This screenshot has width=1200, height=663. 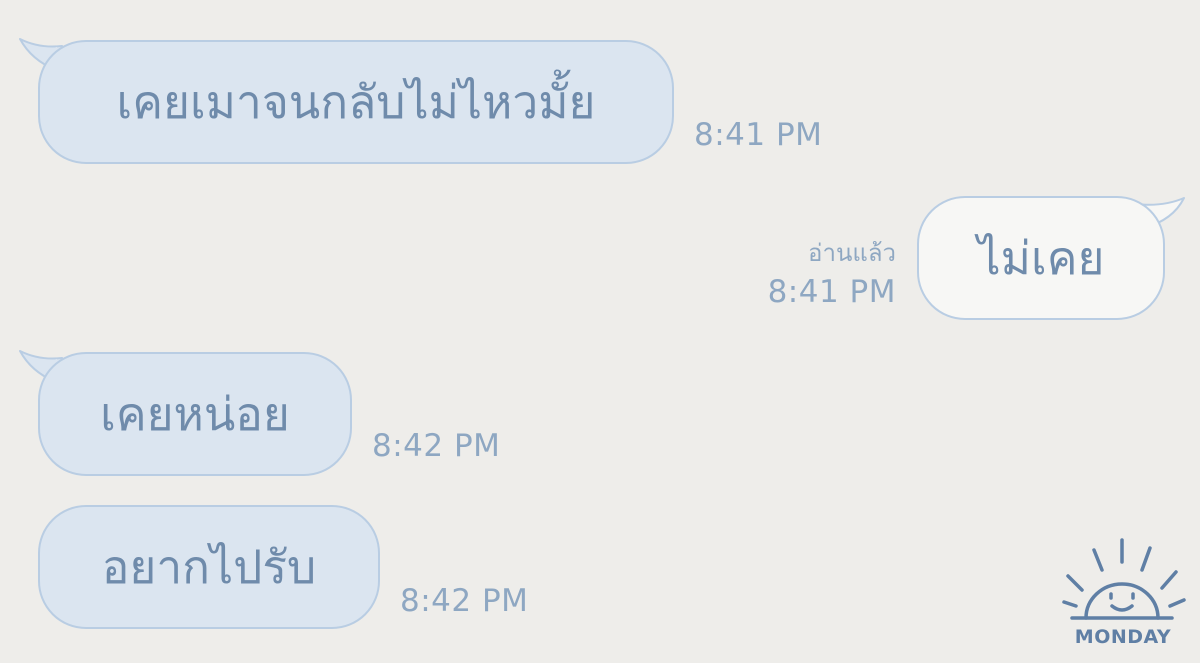 I want to click on message-text: เคยเมาจนกลับไม่ไหวมั้ย, so click(x=356, y=102).